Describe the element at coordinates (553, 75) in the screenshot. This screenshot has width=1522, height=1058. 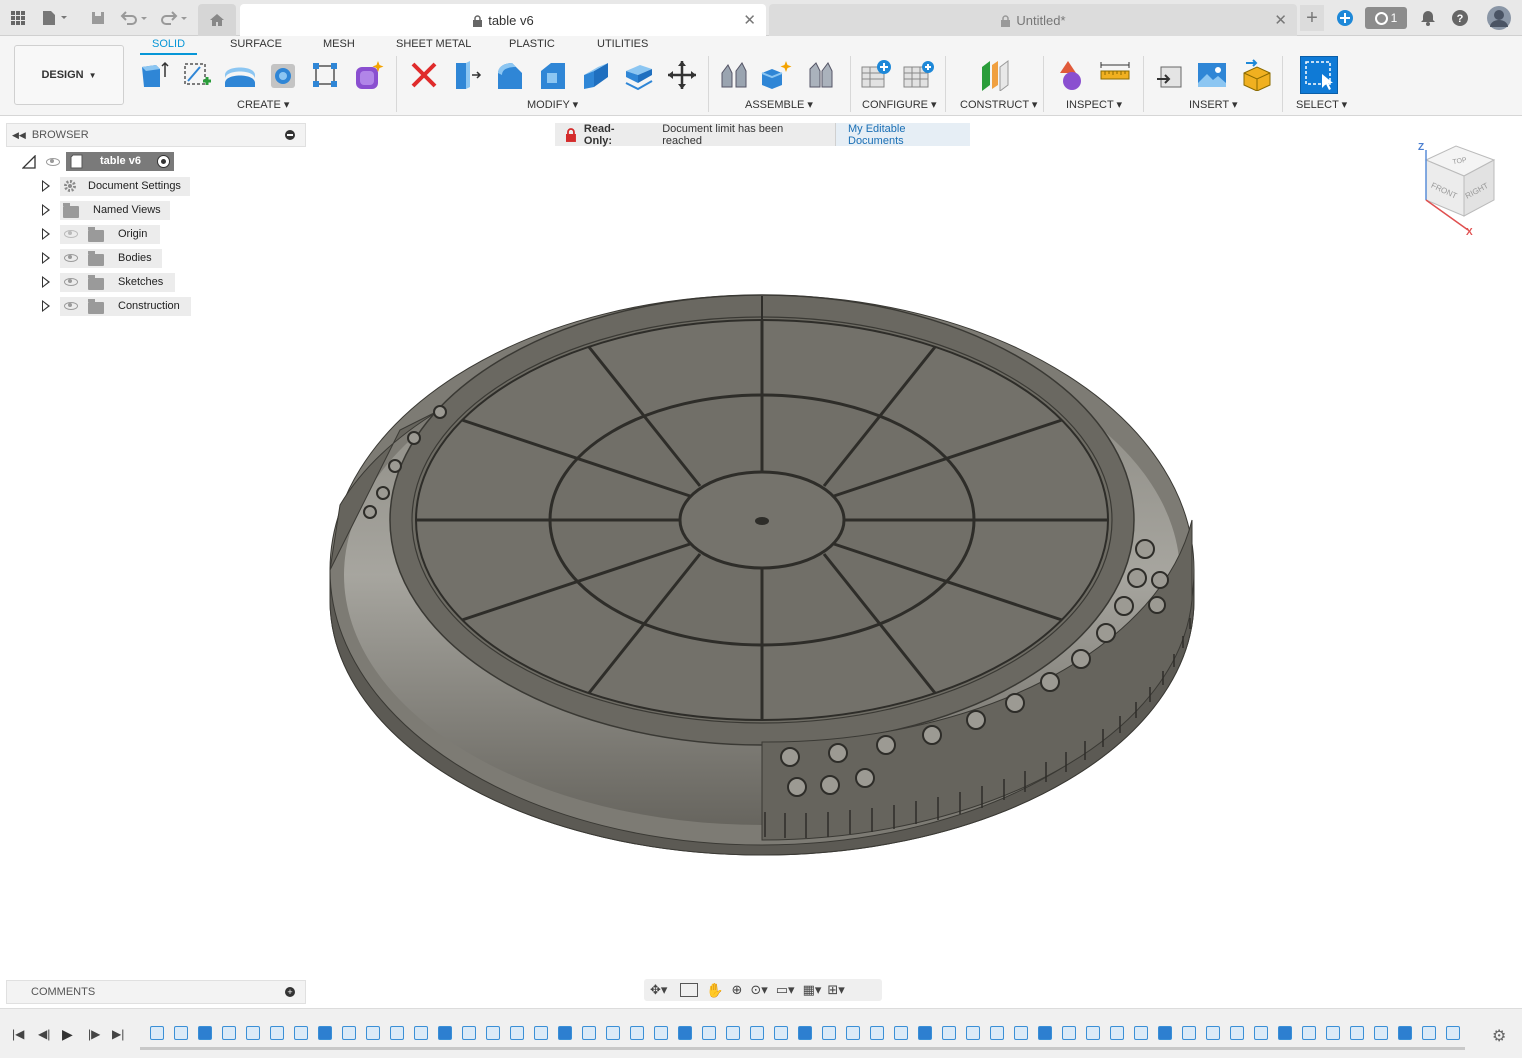
I see `chamfer-icon` at that location.